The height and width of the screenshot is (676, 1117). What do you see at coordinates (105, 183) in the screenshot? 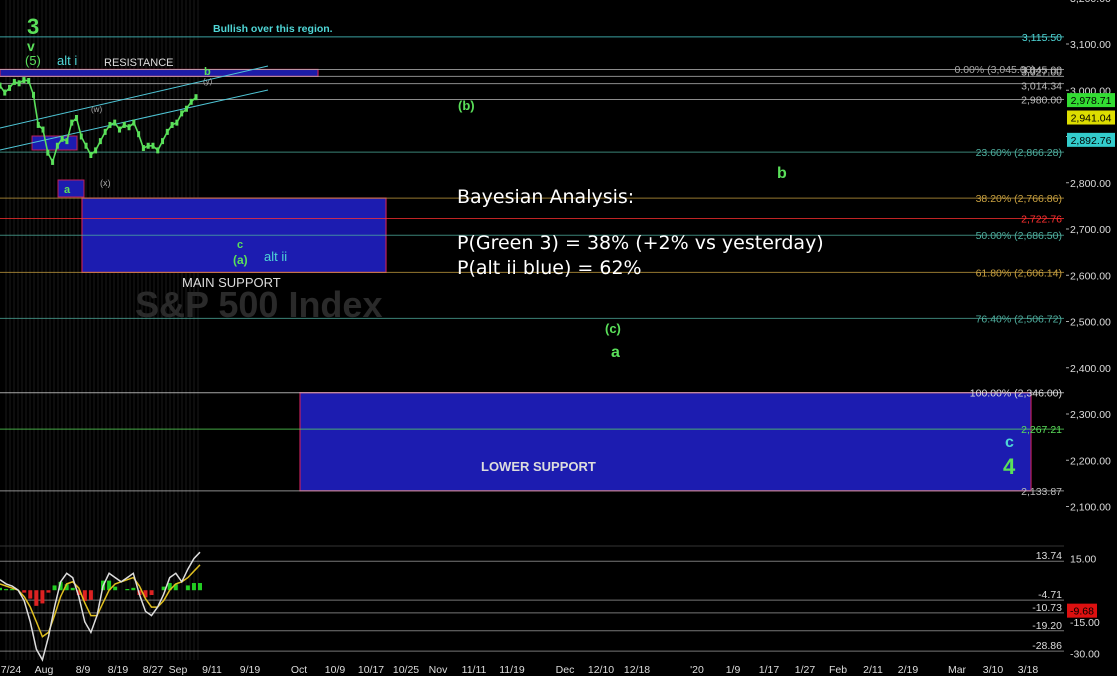
I see `wave-x-label: (x)` at bounding box center [105, 183].